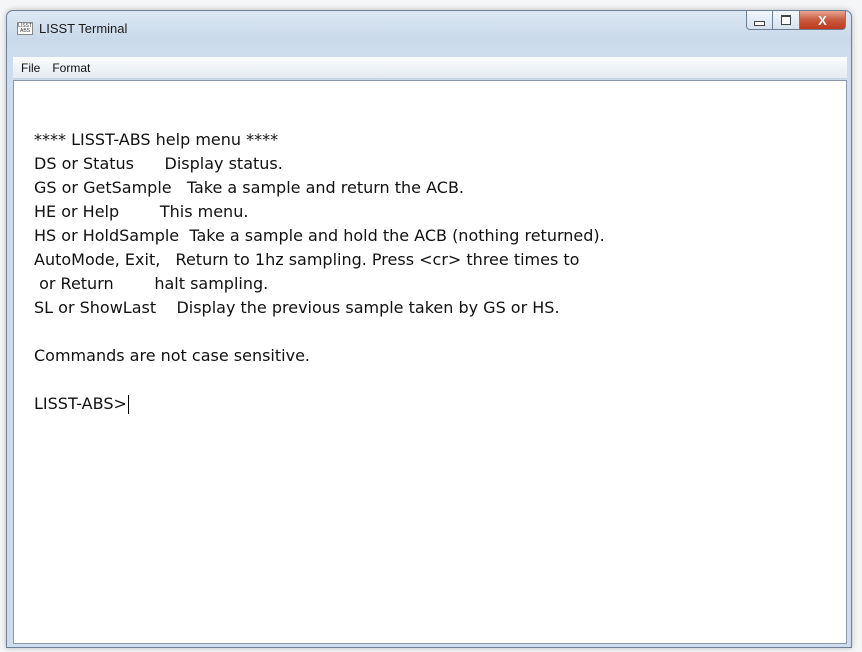 The image size is (862, 652). Describe the element at coordinates (83, 28) in the screenshot. I see `window-title: LISST Terminal` at that location.